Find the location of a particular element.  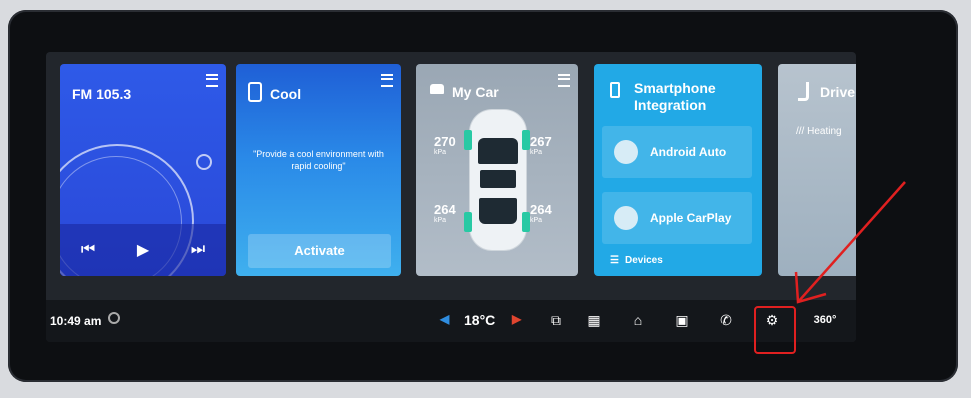

car-top-view is located at coordinates (498, 180).